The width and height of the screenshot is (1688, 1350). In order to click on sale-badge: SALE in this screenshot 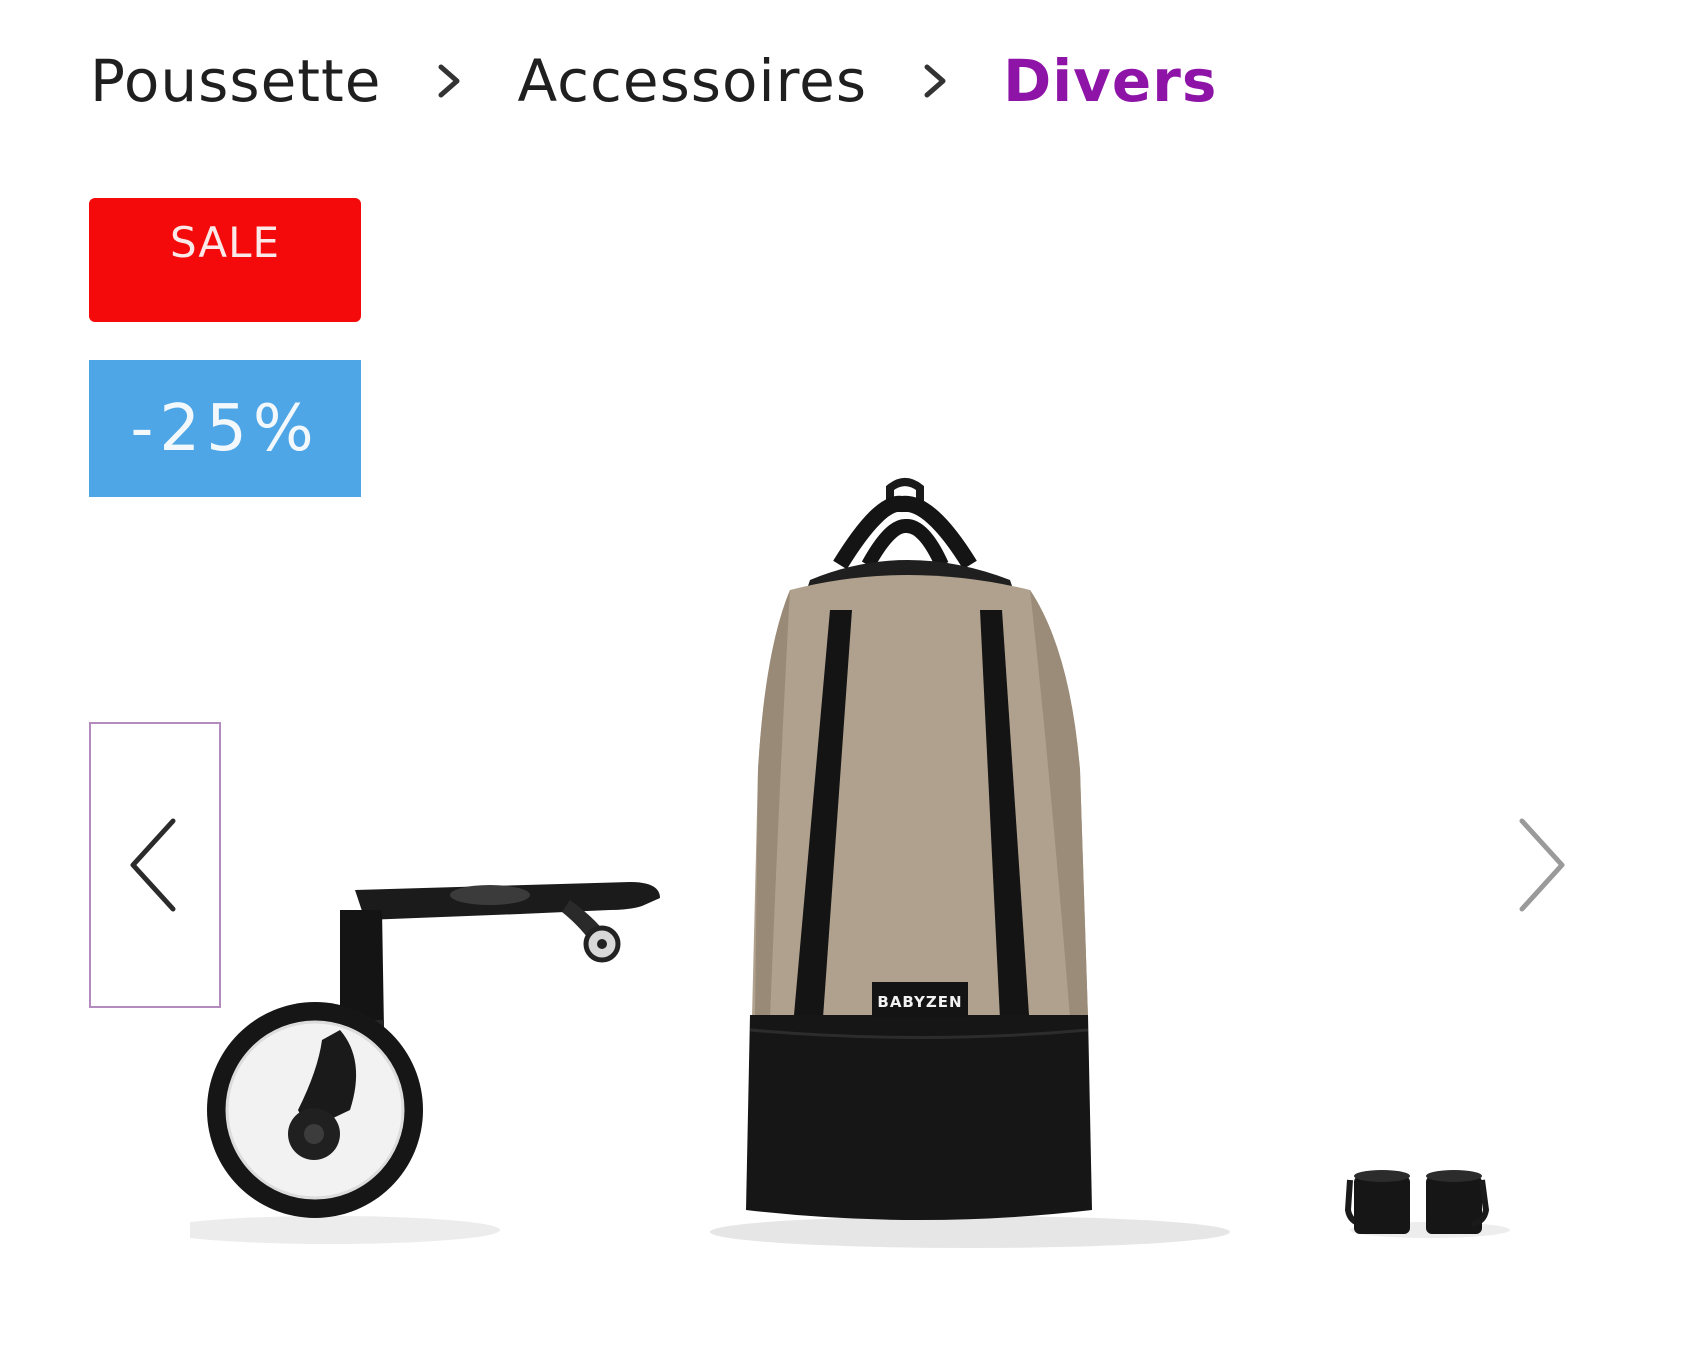, I will do `click(225, 260)`.